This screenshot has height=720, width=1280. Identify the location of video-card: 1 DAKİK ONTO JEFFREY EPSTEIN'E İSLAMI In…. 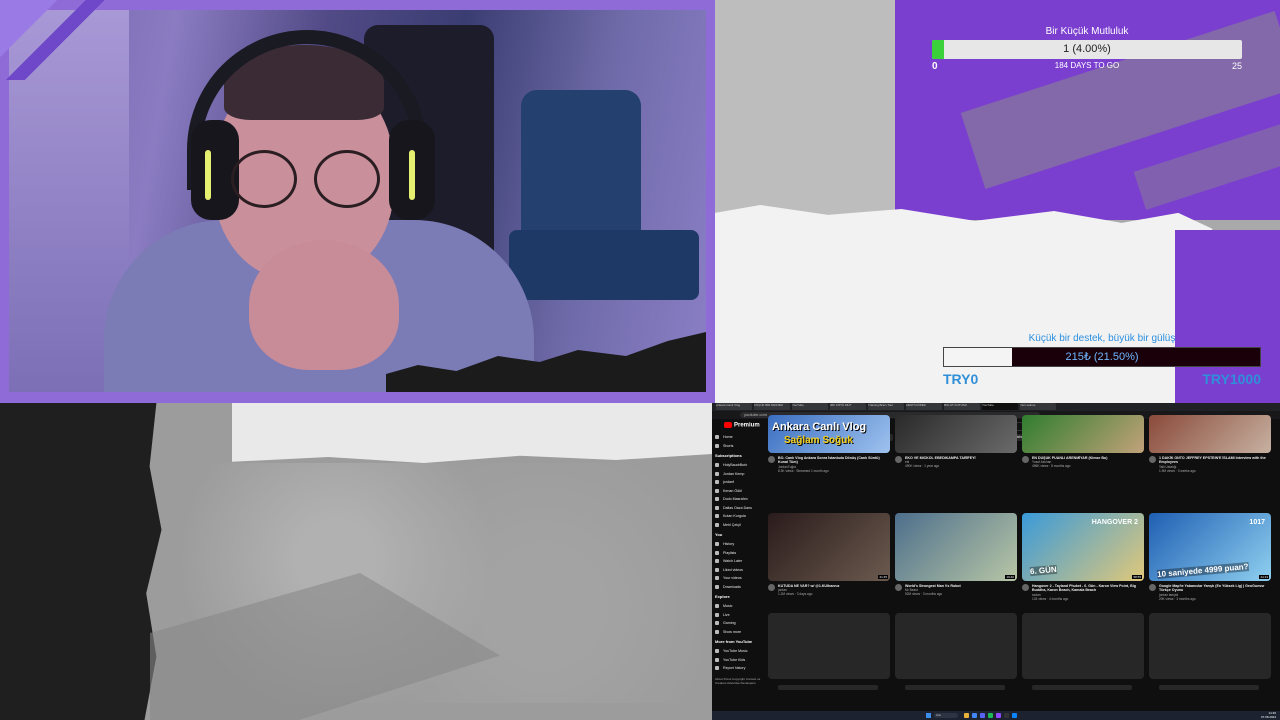
(1210, 444).